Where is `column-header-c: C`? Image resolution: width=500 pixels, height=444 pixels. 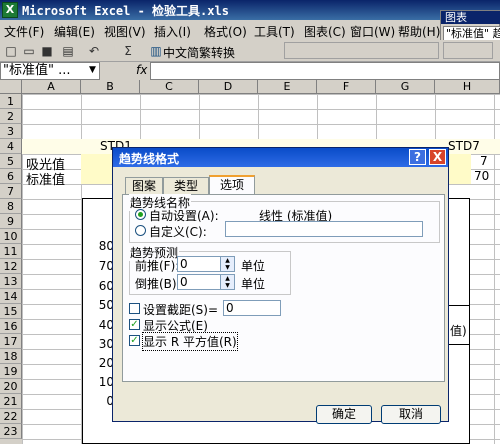 column-header-c: C is located at coordinates (169, 87).